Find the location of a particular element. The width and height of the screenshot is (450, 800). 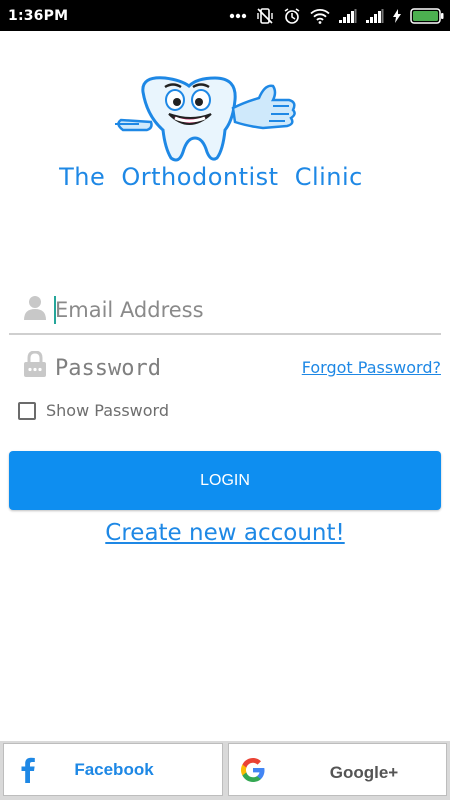

login-button: LOGIN is located at coordinates (225, 480).